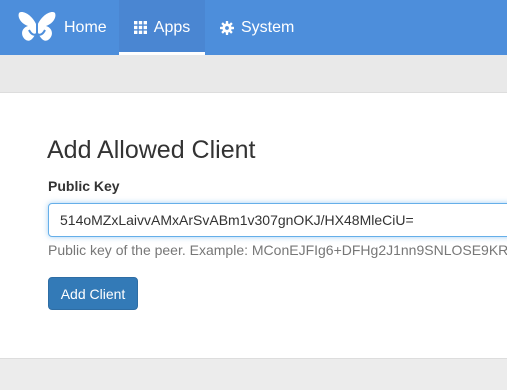 The width and height of the screenshot is (507, 390). What do you see at coordinates (172, 27) in the screenshot?
I see `nav-apps-label: Apps` at bounding box center [172, 27].